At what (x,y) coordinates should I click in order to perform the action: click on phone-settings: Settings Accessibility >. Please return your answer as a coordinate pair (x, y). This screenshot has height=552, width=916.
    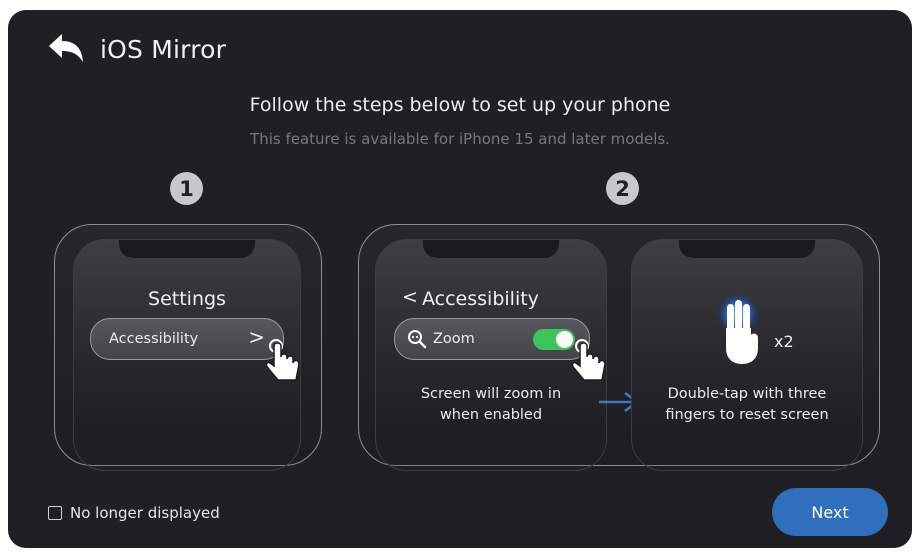
    Looking at the image, I should click on (187, 355).